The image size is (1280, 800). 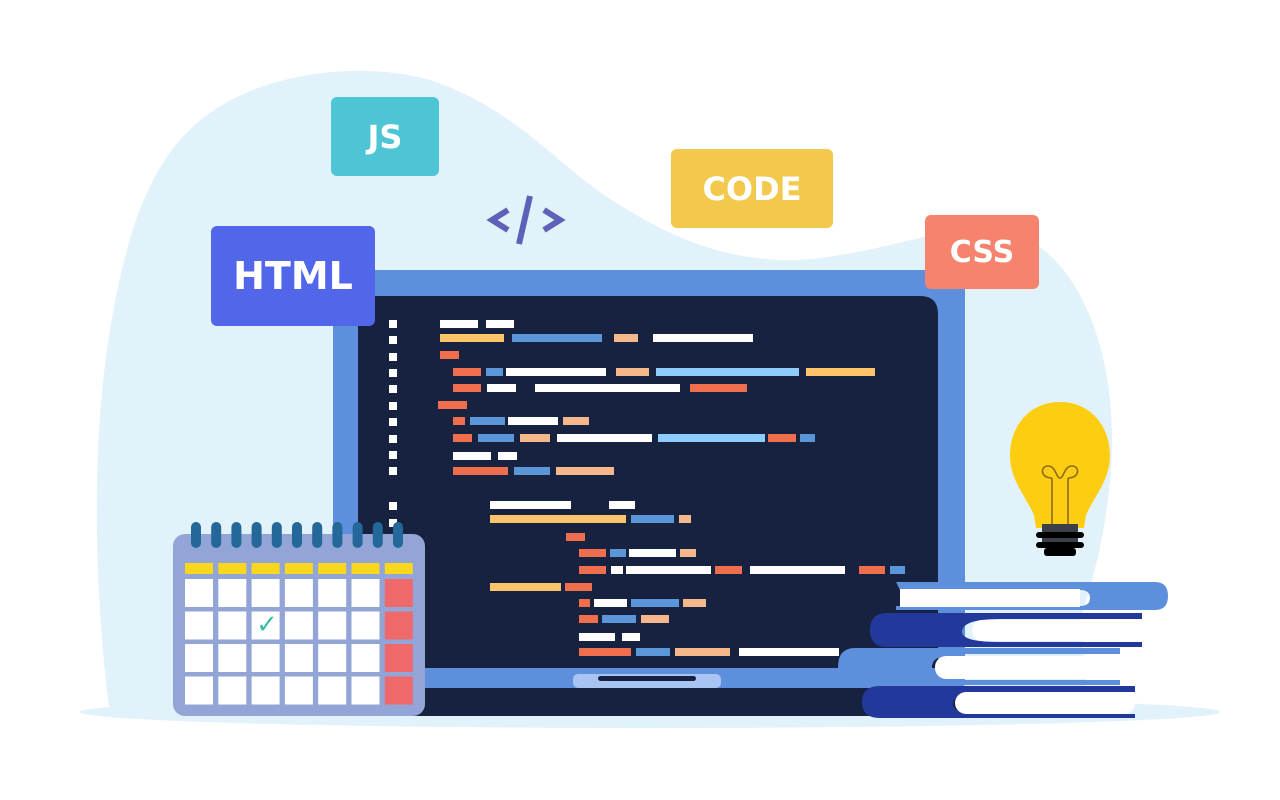 What do you see at coordinates (647, 678) in the screenshot?
I see `laptop-notch` at bounding box center [647, 678].